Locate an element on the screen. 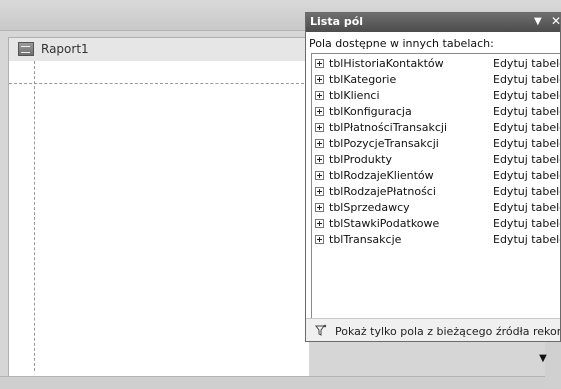  table-row: tblRodzajePłatności Edytuj tabelę is located at coordinates (436, 192).